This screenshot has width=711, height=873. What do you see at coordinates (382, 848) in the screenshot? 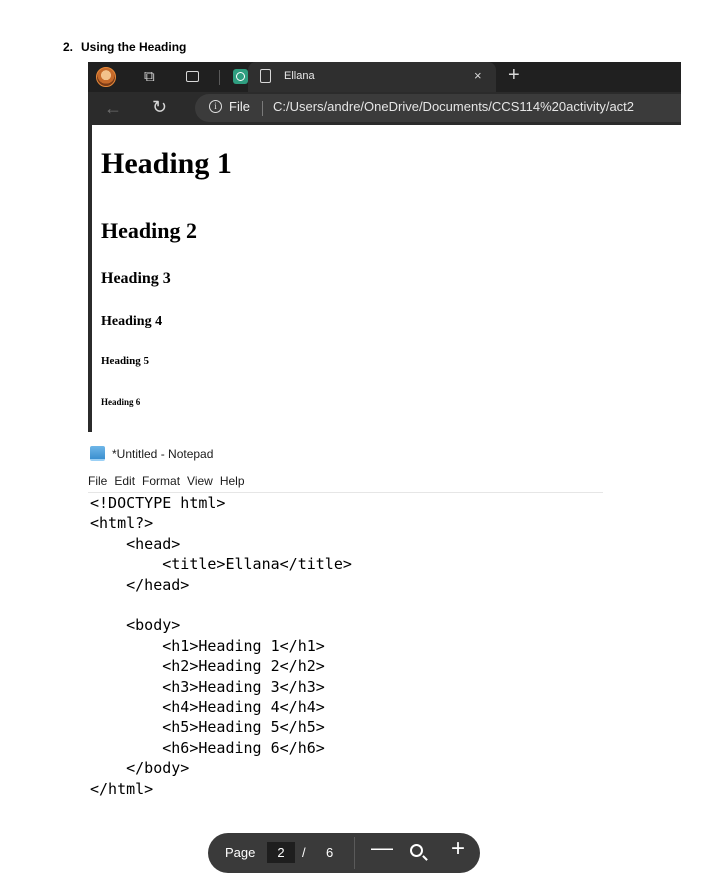
I see `zoom-out-button: —` at bounding box center [382, 848].